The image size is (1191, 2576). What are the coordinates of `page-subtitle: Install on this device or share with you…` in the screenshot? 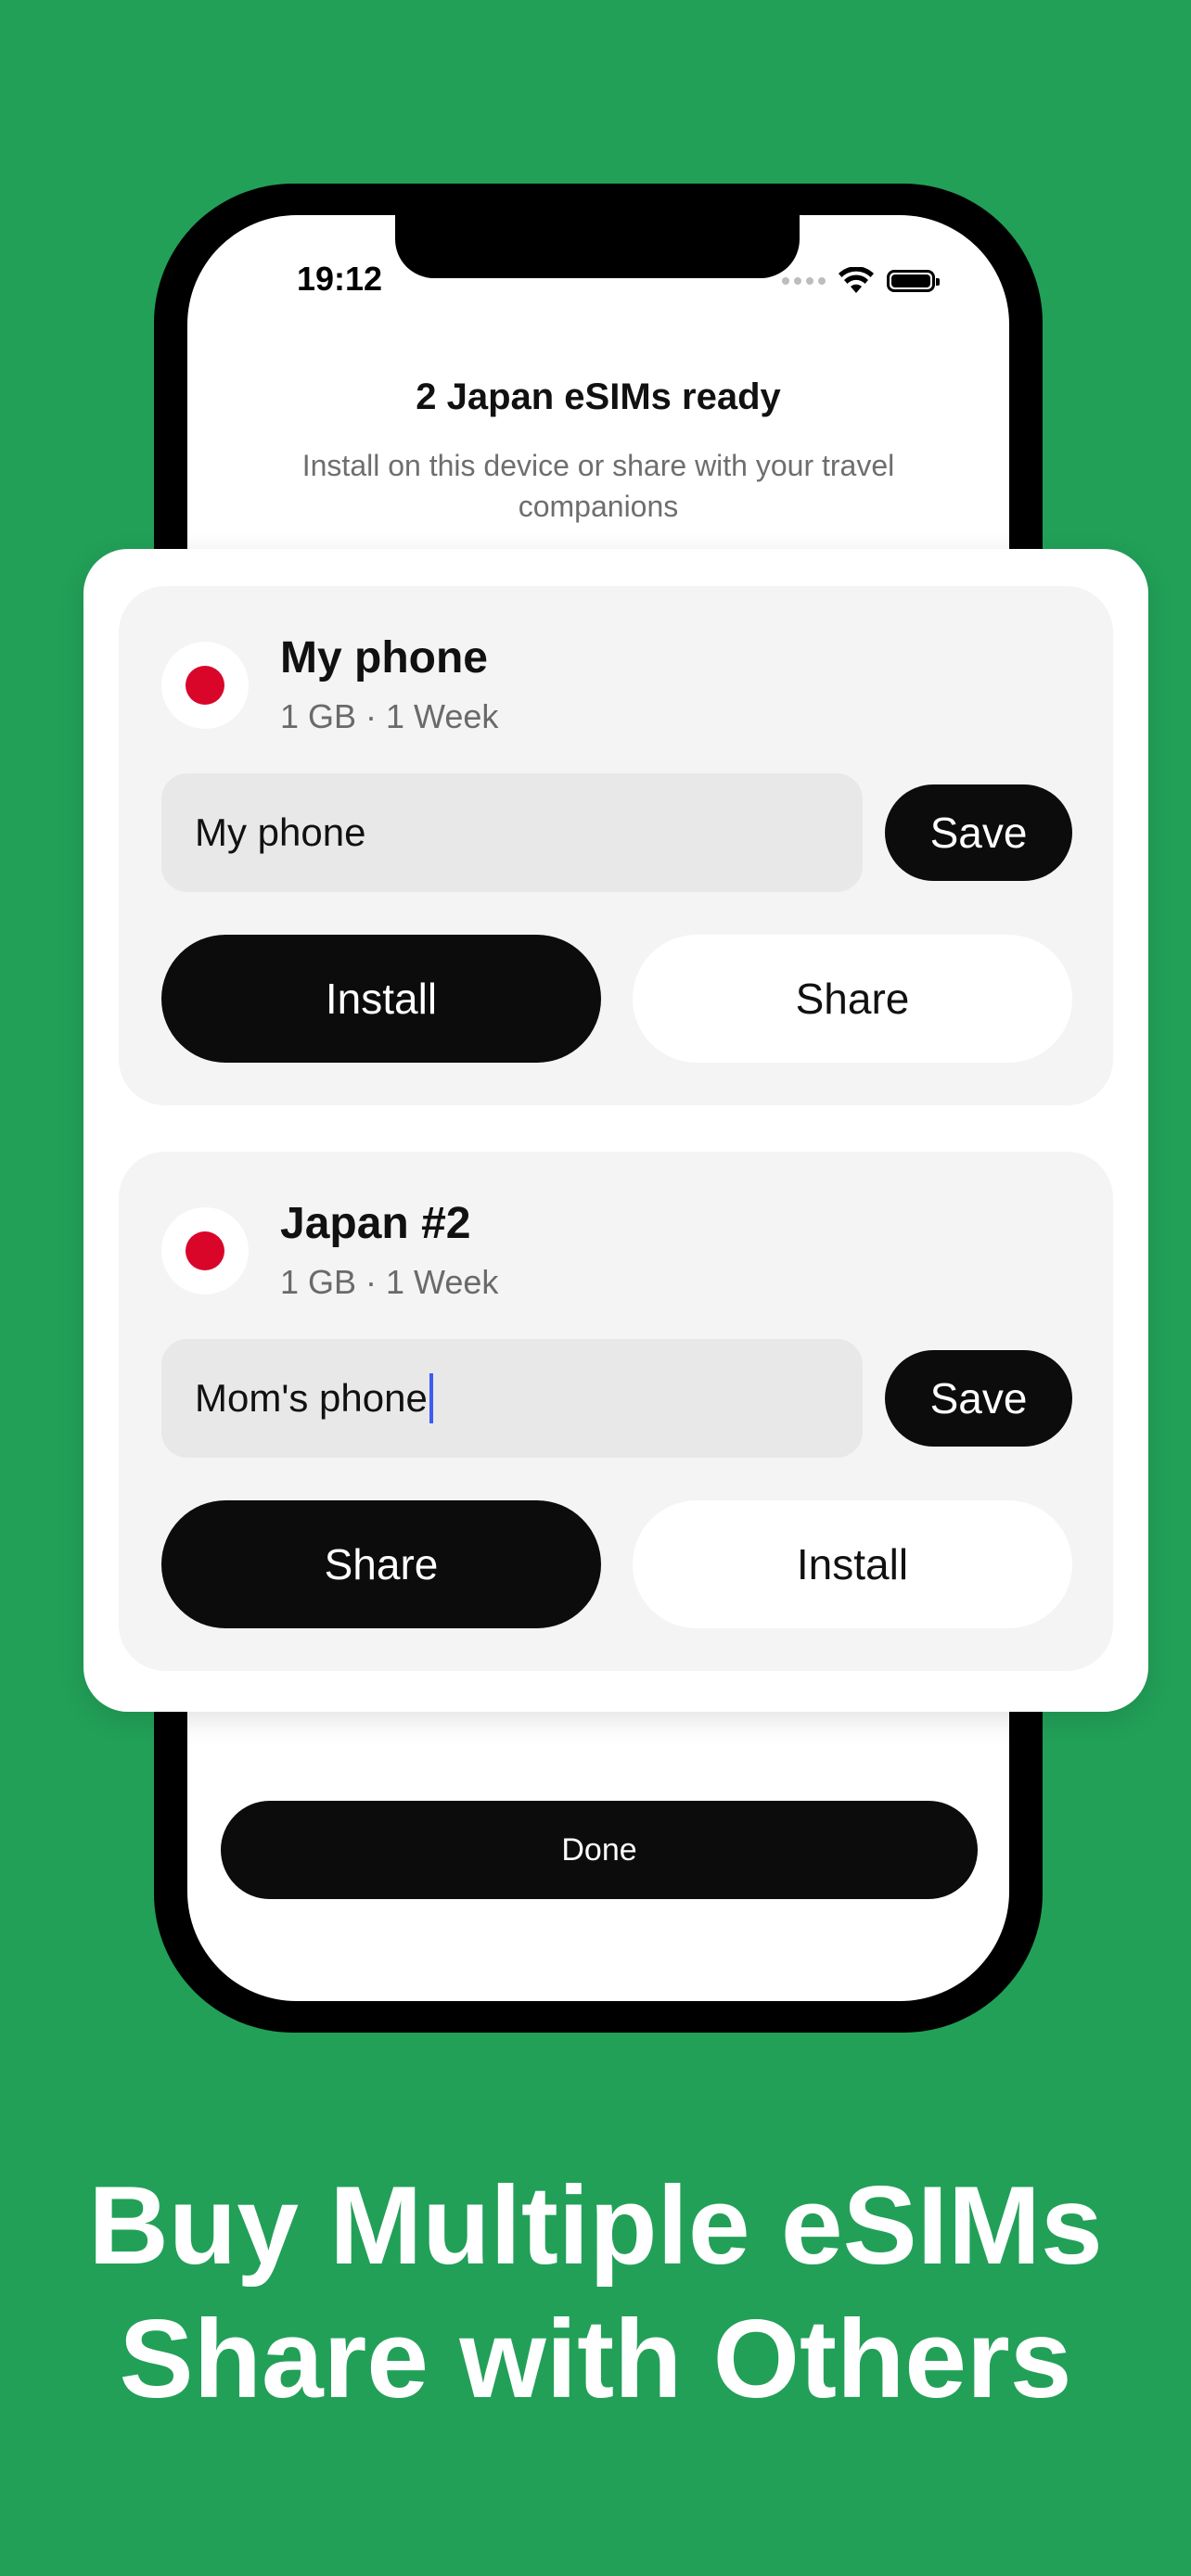 It's located at (598, 486).